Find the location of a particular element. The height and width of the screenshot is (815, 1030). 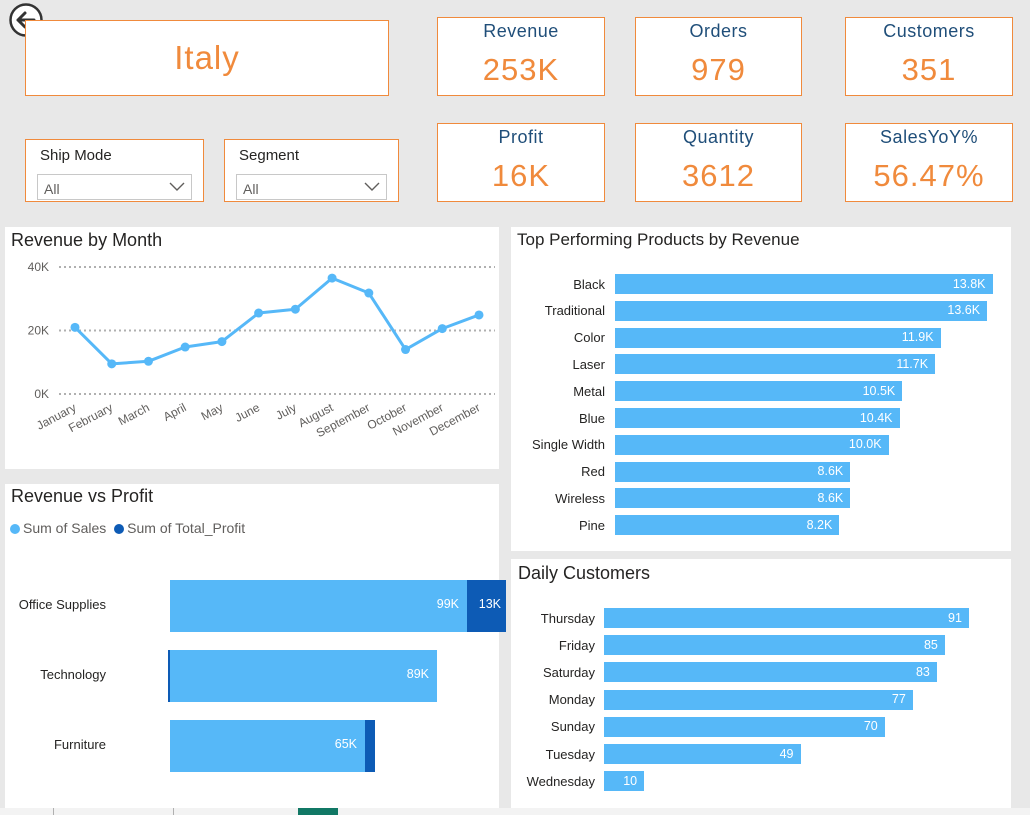

ship-mode-slicer: Ship Mode All is located at coordinates (114, 170).